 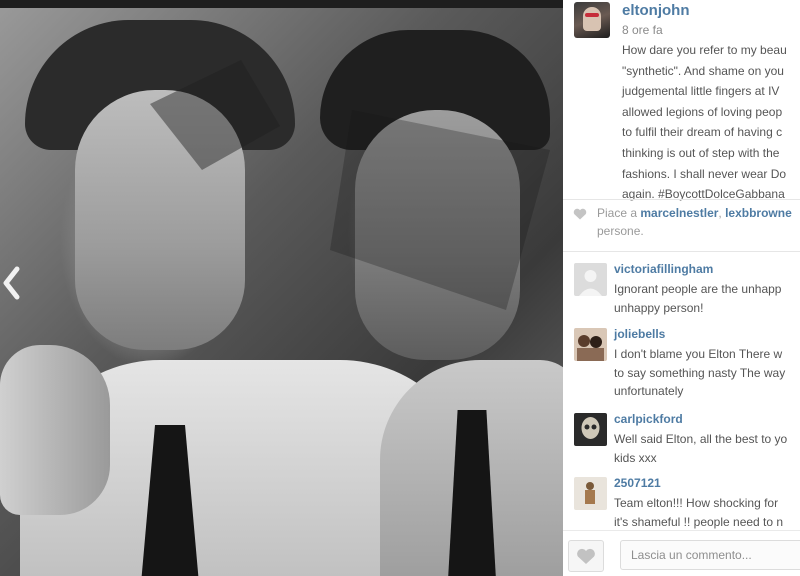 I want to click on post-timestamp: 8 ore fa, so click(x=642, y=30).